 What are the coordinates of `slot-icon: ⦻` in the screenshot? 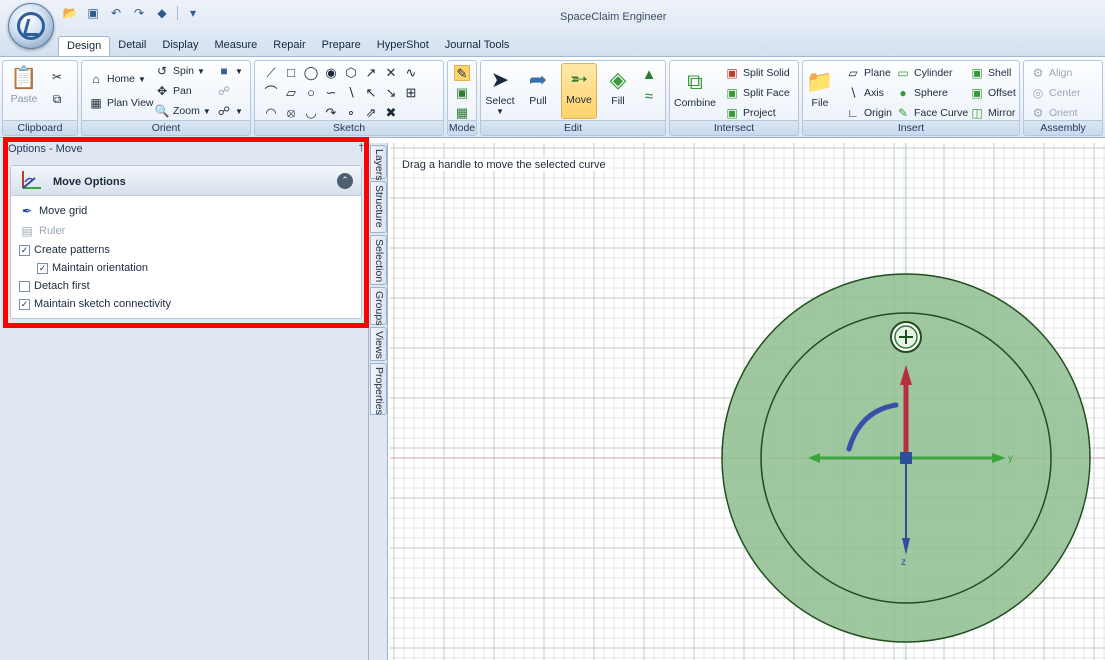 It's located at (291, 113).